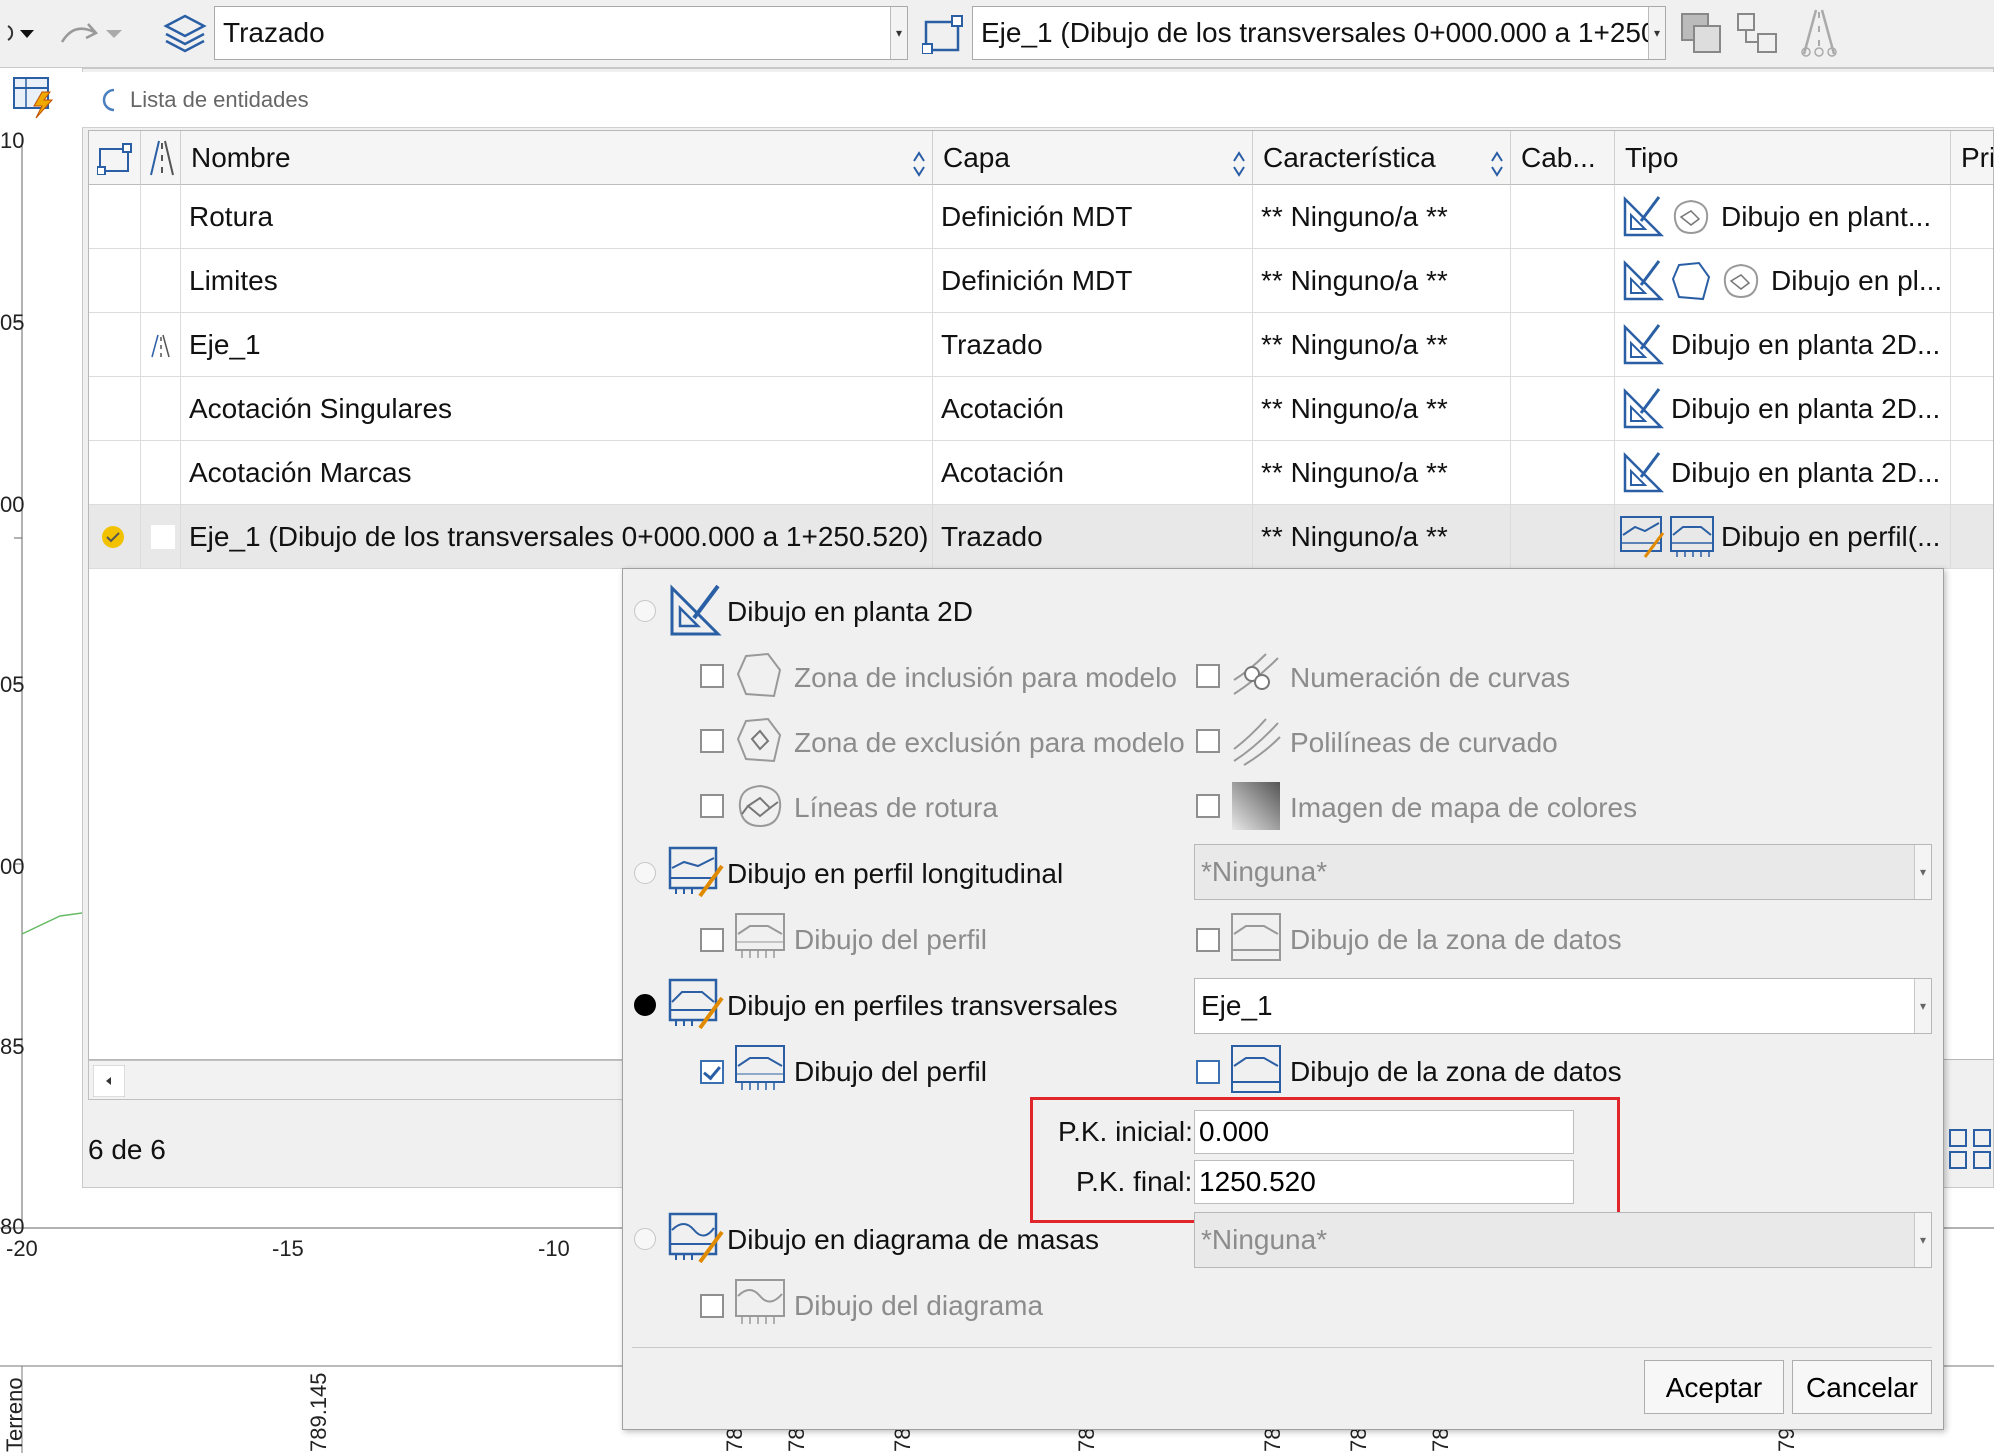  I want to click on diagrama-masas-label: Dibujo en diagrama de masas, so click(913, 1239).